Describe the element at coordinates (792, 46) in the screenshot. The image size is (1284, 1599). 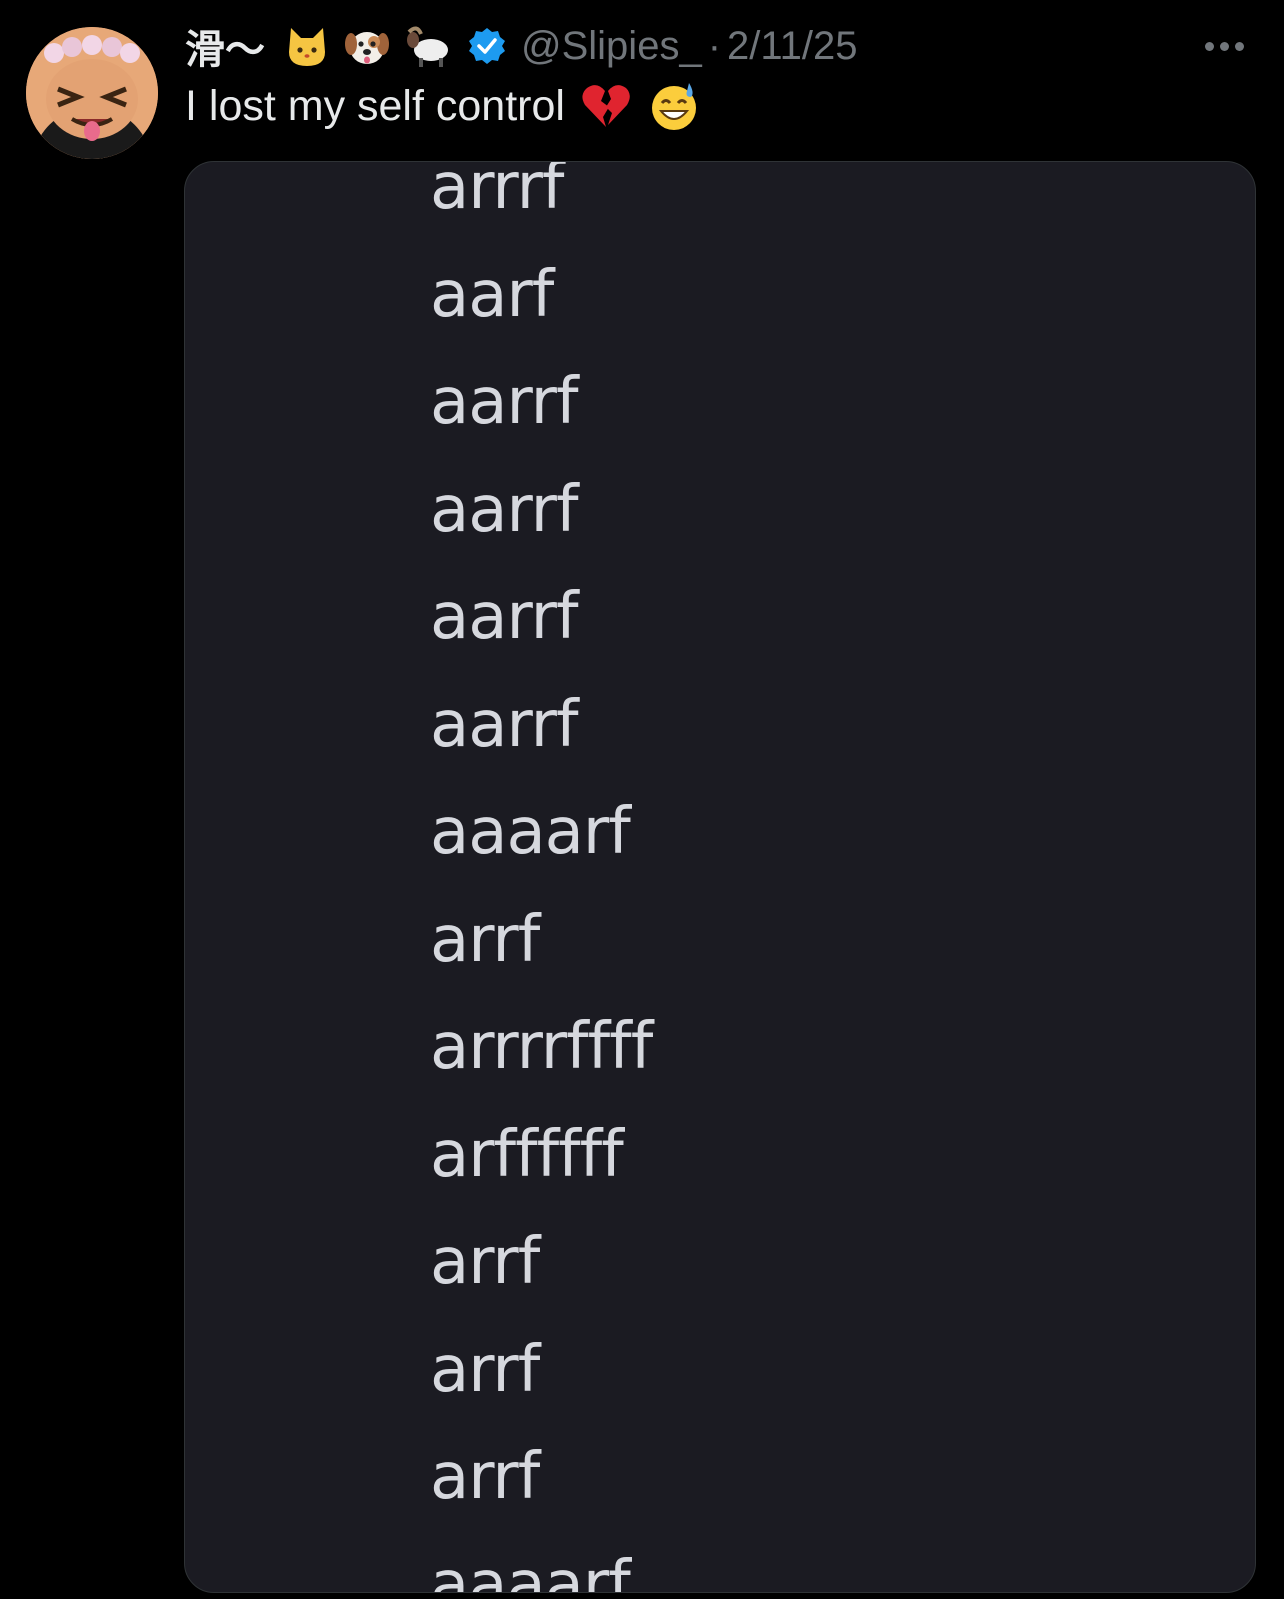
I see `post-date: 2/11/25` at that location.